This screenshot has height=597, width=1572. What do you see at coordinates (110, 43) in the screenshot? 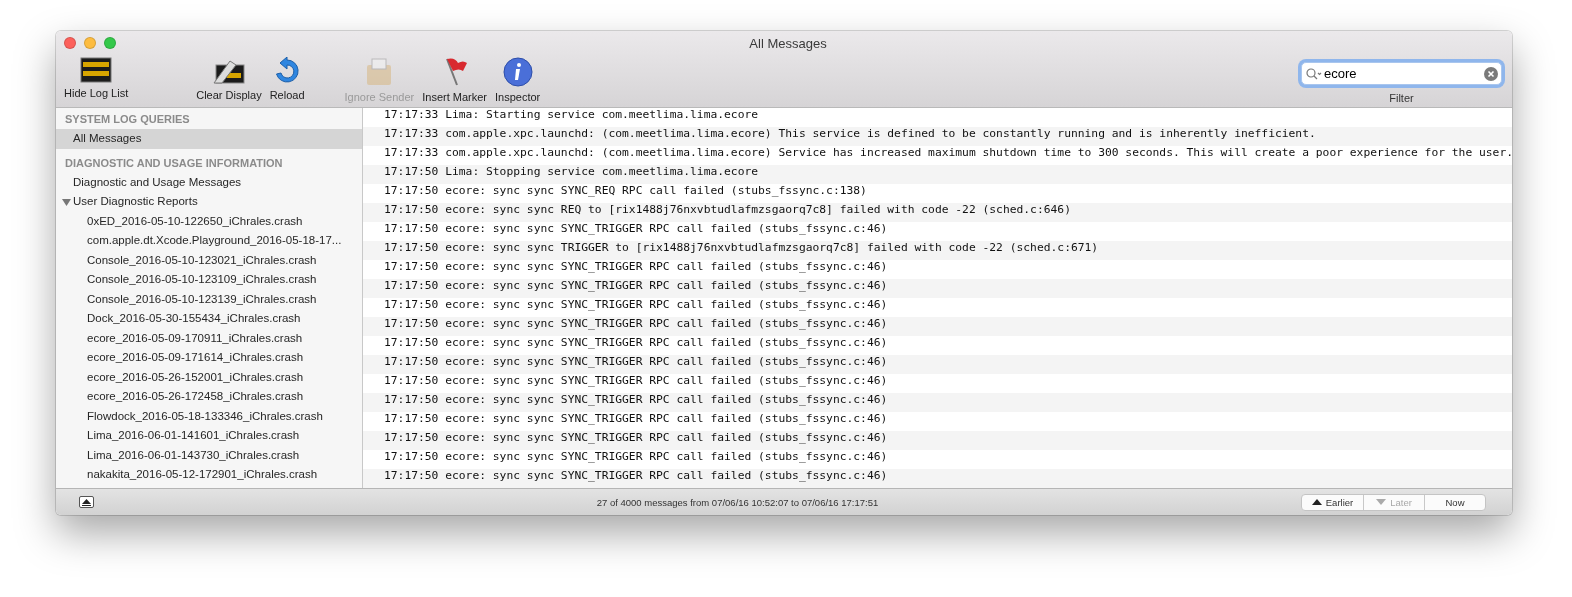
I see `zoom-button` at bounding box center [110, 43].